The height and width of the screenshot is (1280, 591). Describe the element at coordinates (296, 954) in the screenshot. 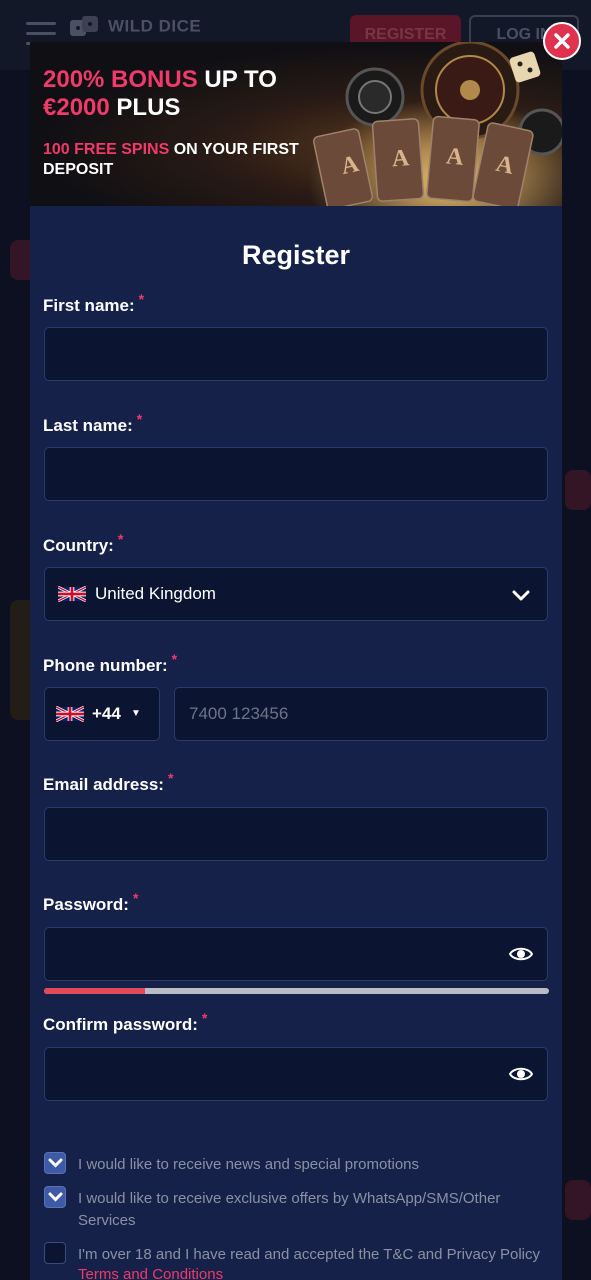

I see `password-field` at that location.